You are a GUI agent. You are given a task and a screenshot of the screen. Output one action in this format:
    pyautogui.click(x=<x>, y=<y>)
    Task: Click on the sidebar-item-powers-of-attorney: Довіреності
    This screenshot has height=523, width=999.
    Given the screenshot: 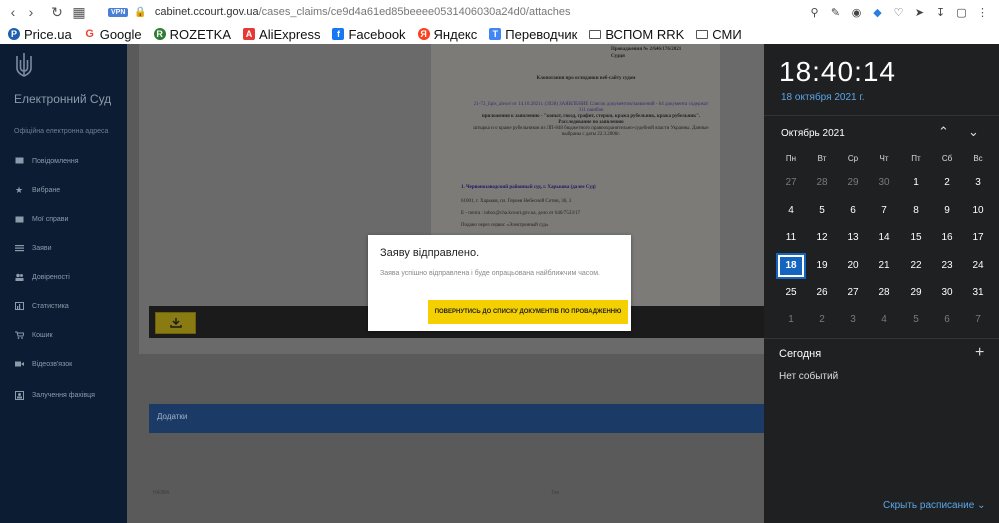 What is the action you would take?
    pyautogui.click(x=42, y=277)
    